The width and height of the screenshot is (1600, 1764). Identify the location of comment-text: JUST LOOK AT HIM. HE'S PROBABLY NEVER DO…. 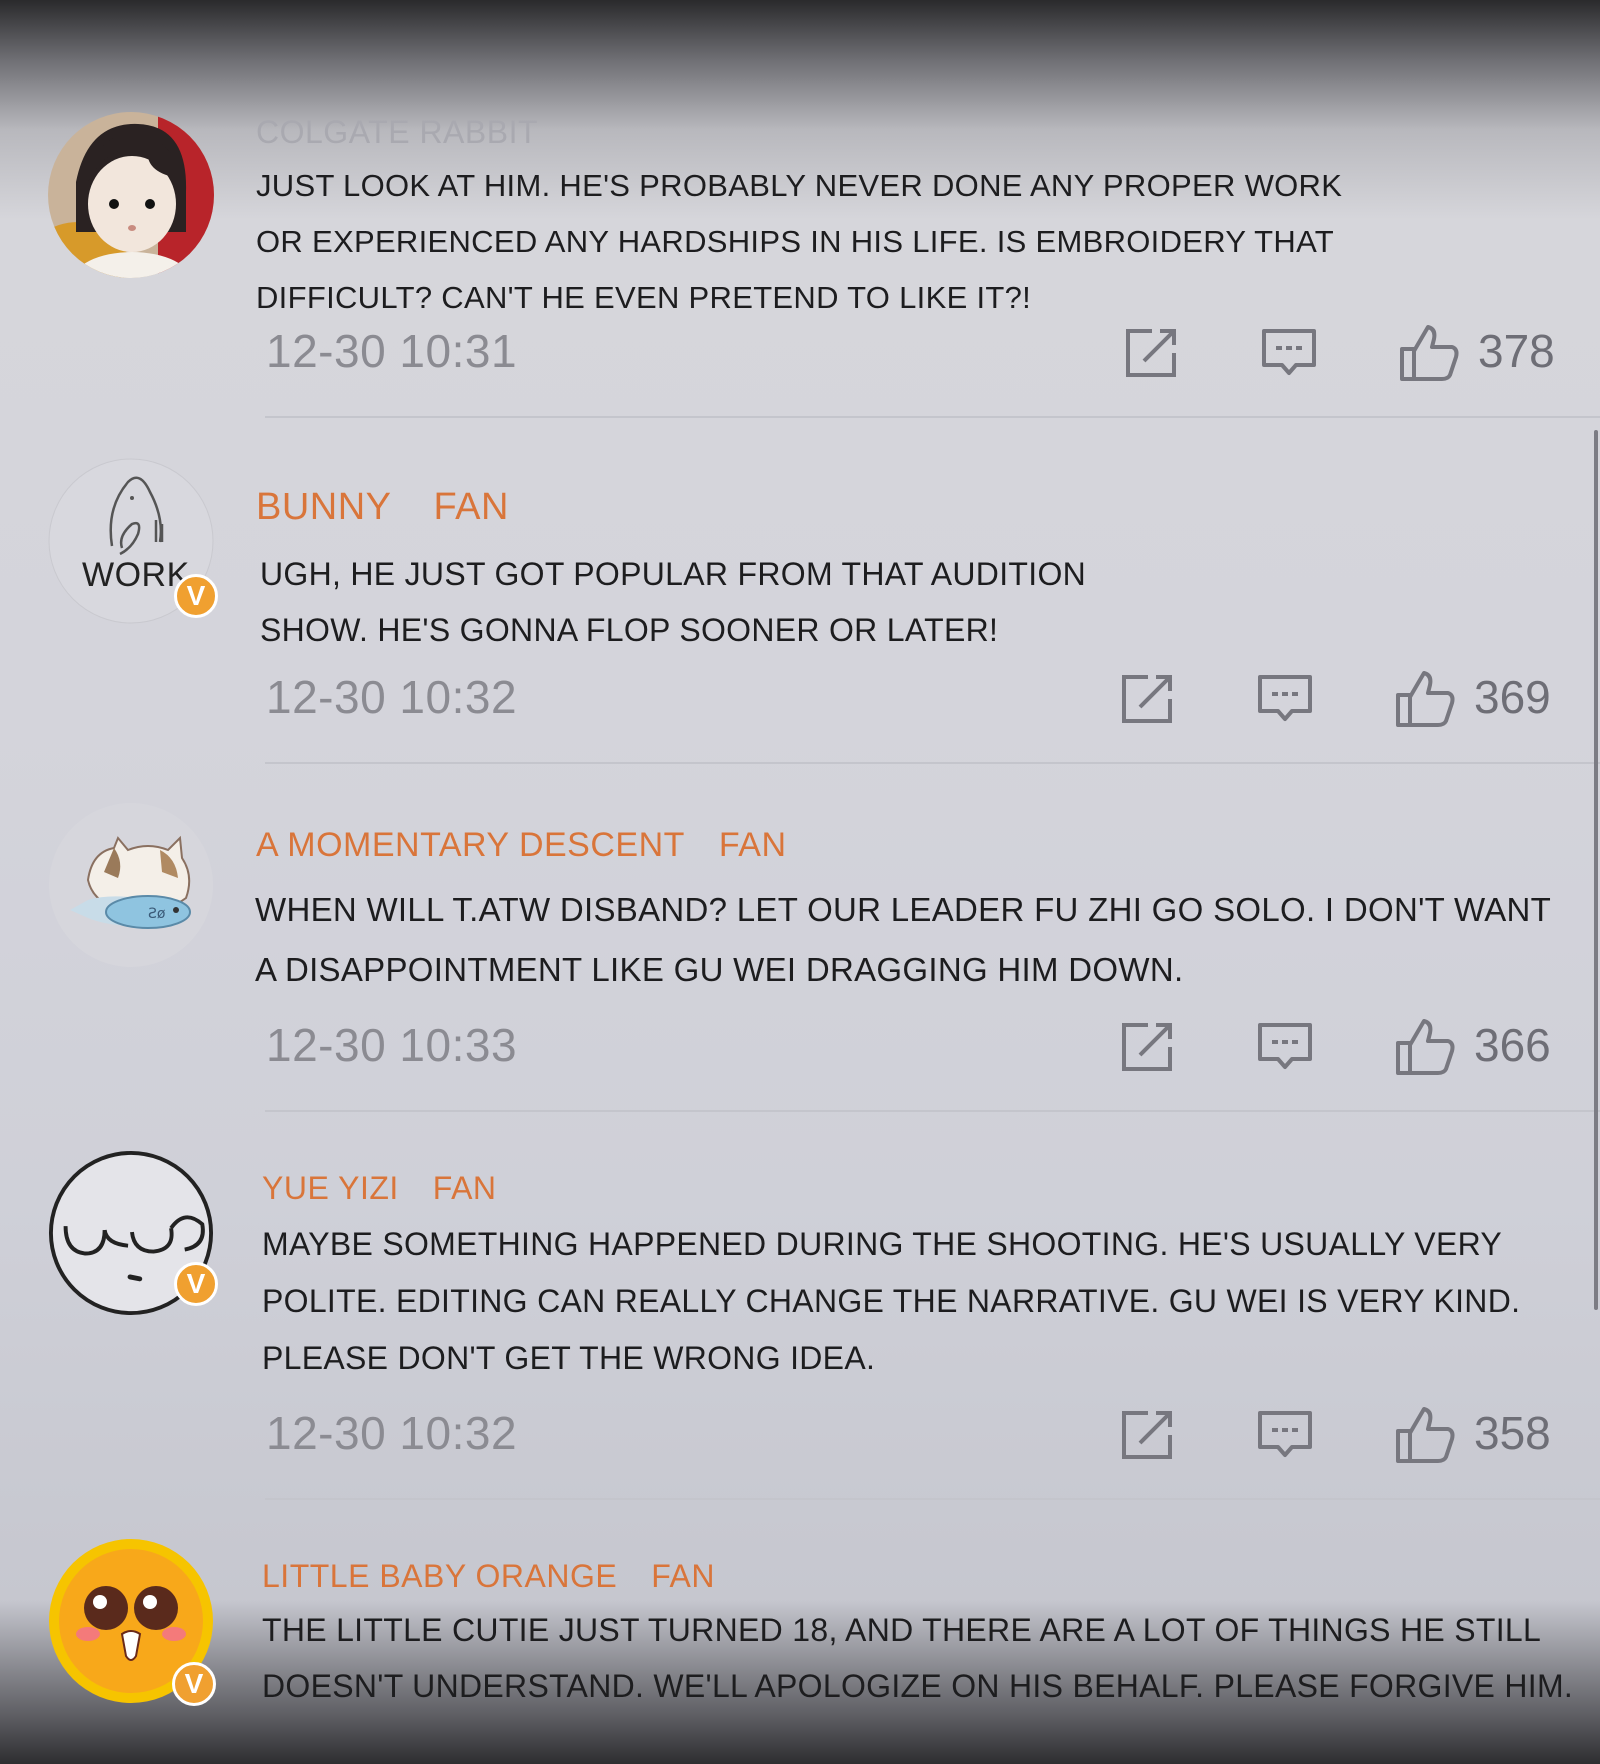
(799, 241).